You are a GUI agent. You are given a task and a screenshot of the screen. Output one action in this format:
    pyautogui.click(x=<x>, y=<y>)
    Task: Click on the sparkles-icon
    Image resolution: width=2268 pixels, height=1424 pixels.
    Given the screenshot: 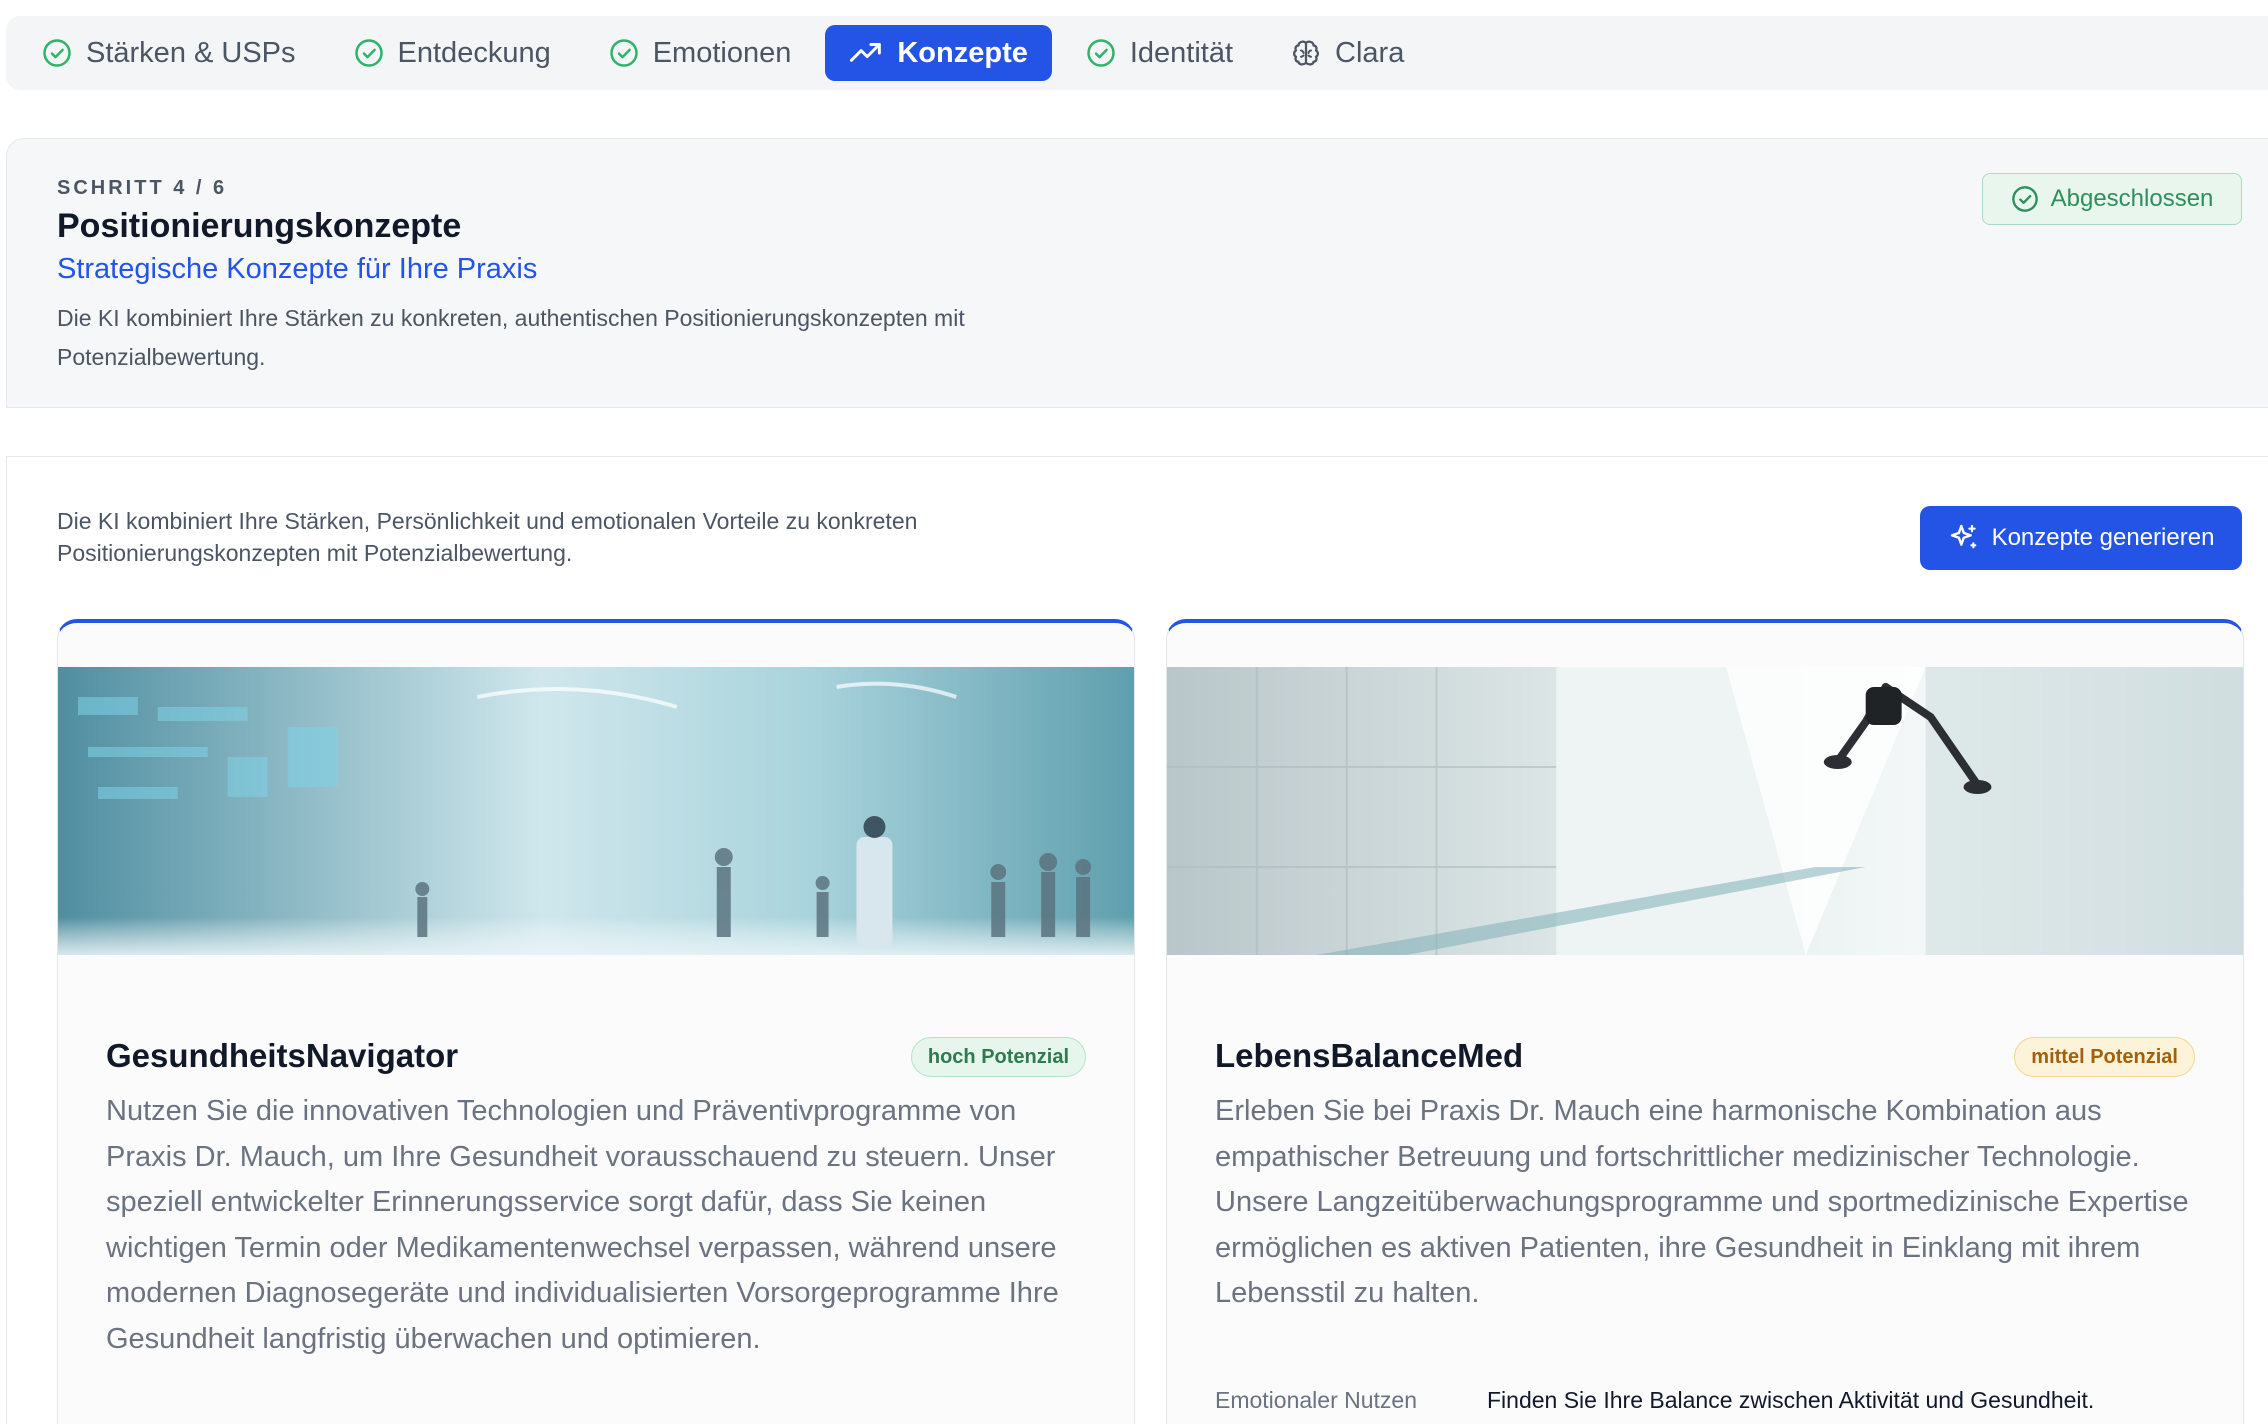 What is the action you would take?
    pyautogui.click(x=1964, y=538)
    